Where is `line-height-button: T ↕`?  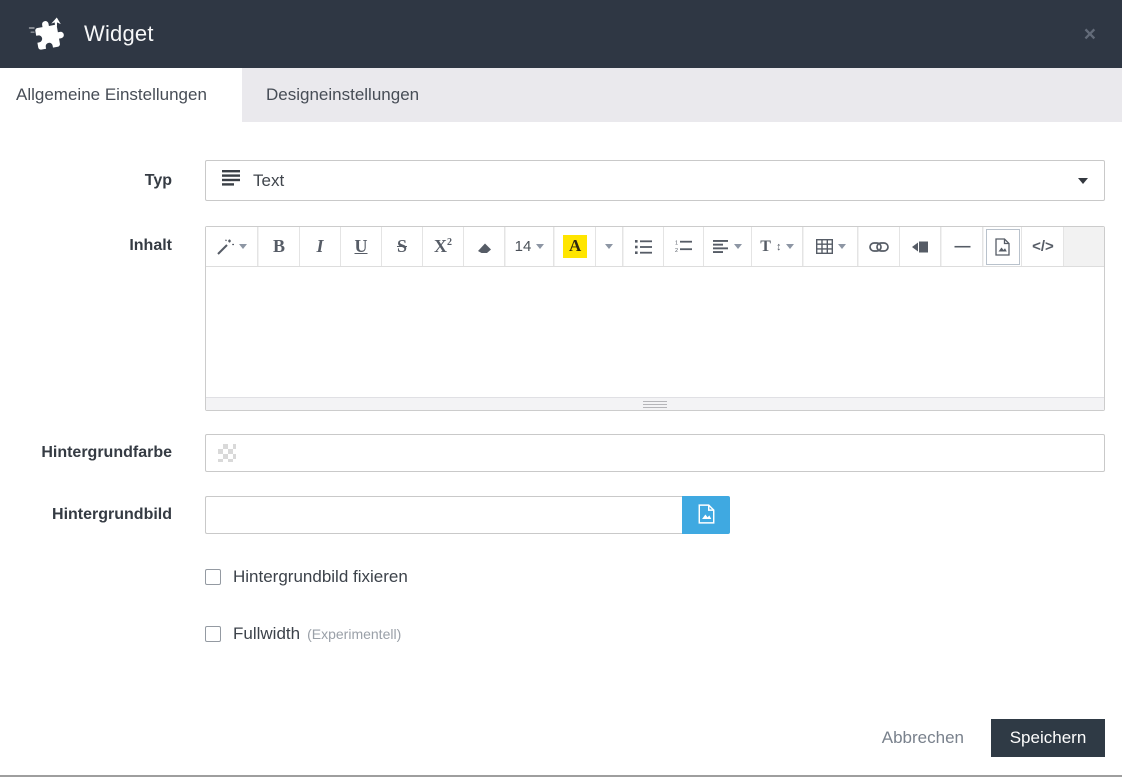 line-height-button: T ↕ is located at coordinates (778, 246).